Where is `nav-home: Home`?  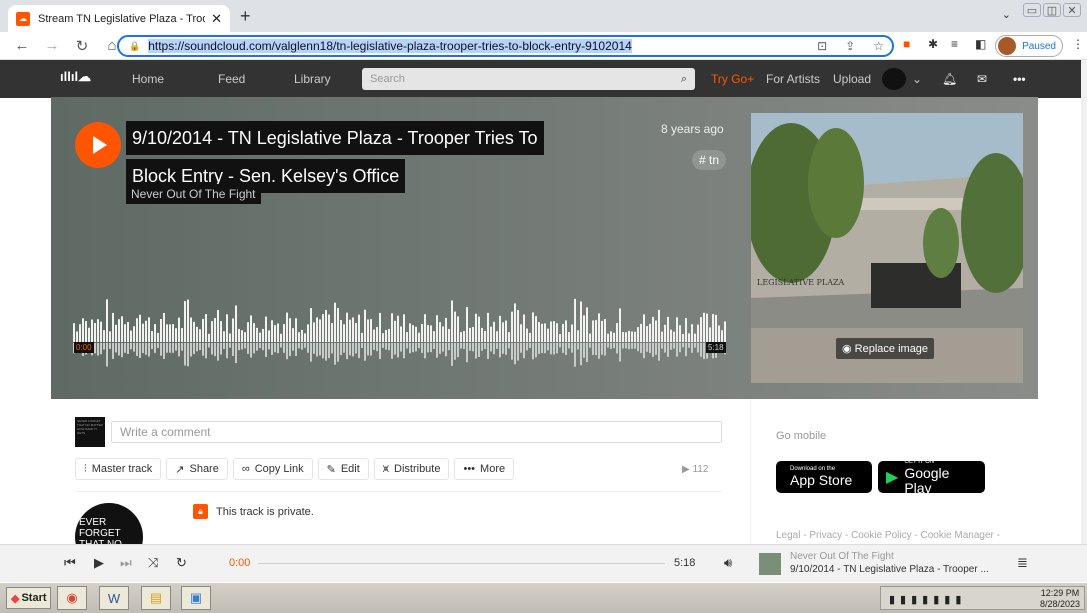
nav-home: Home is located at coordinates (148, 79).